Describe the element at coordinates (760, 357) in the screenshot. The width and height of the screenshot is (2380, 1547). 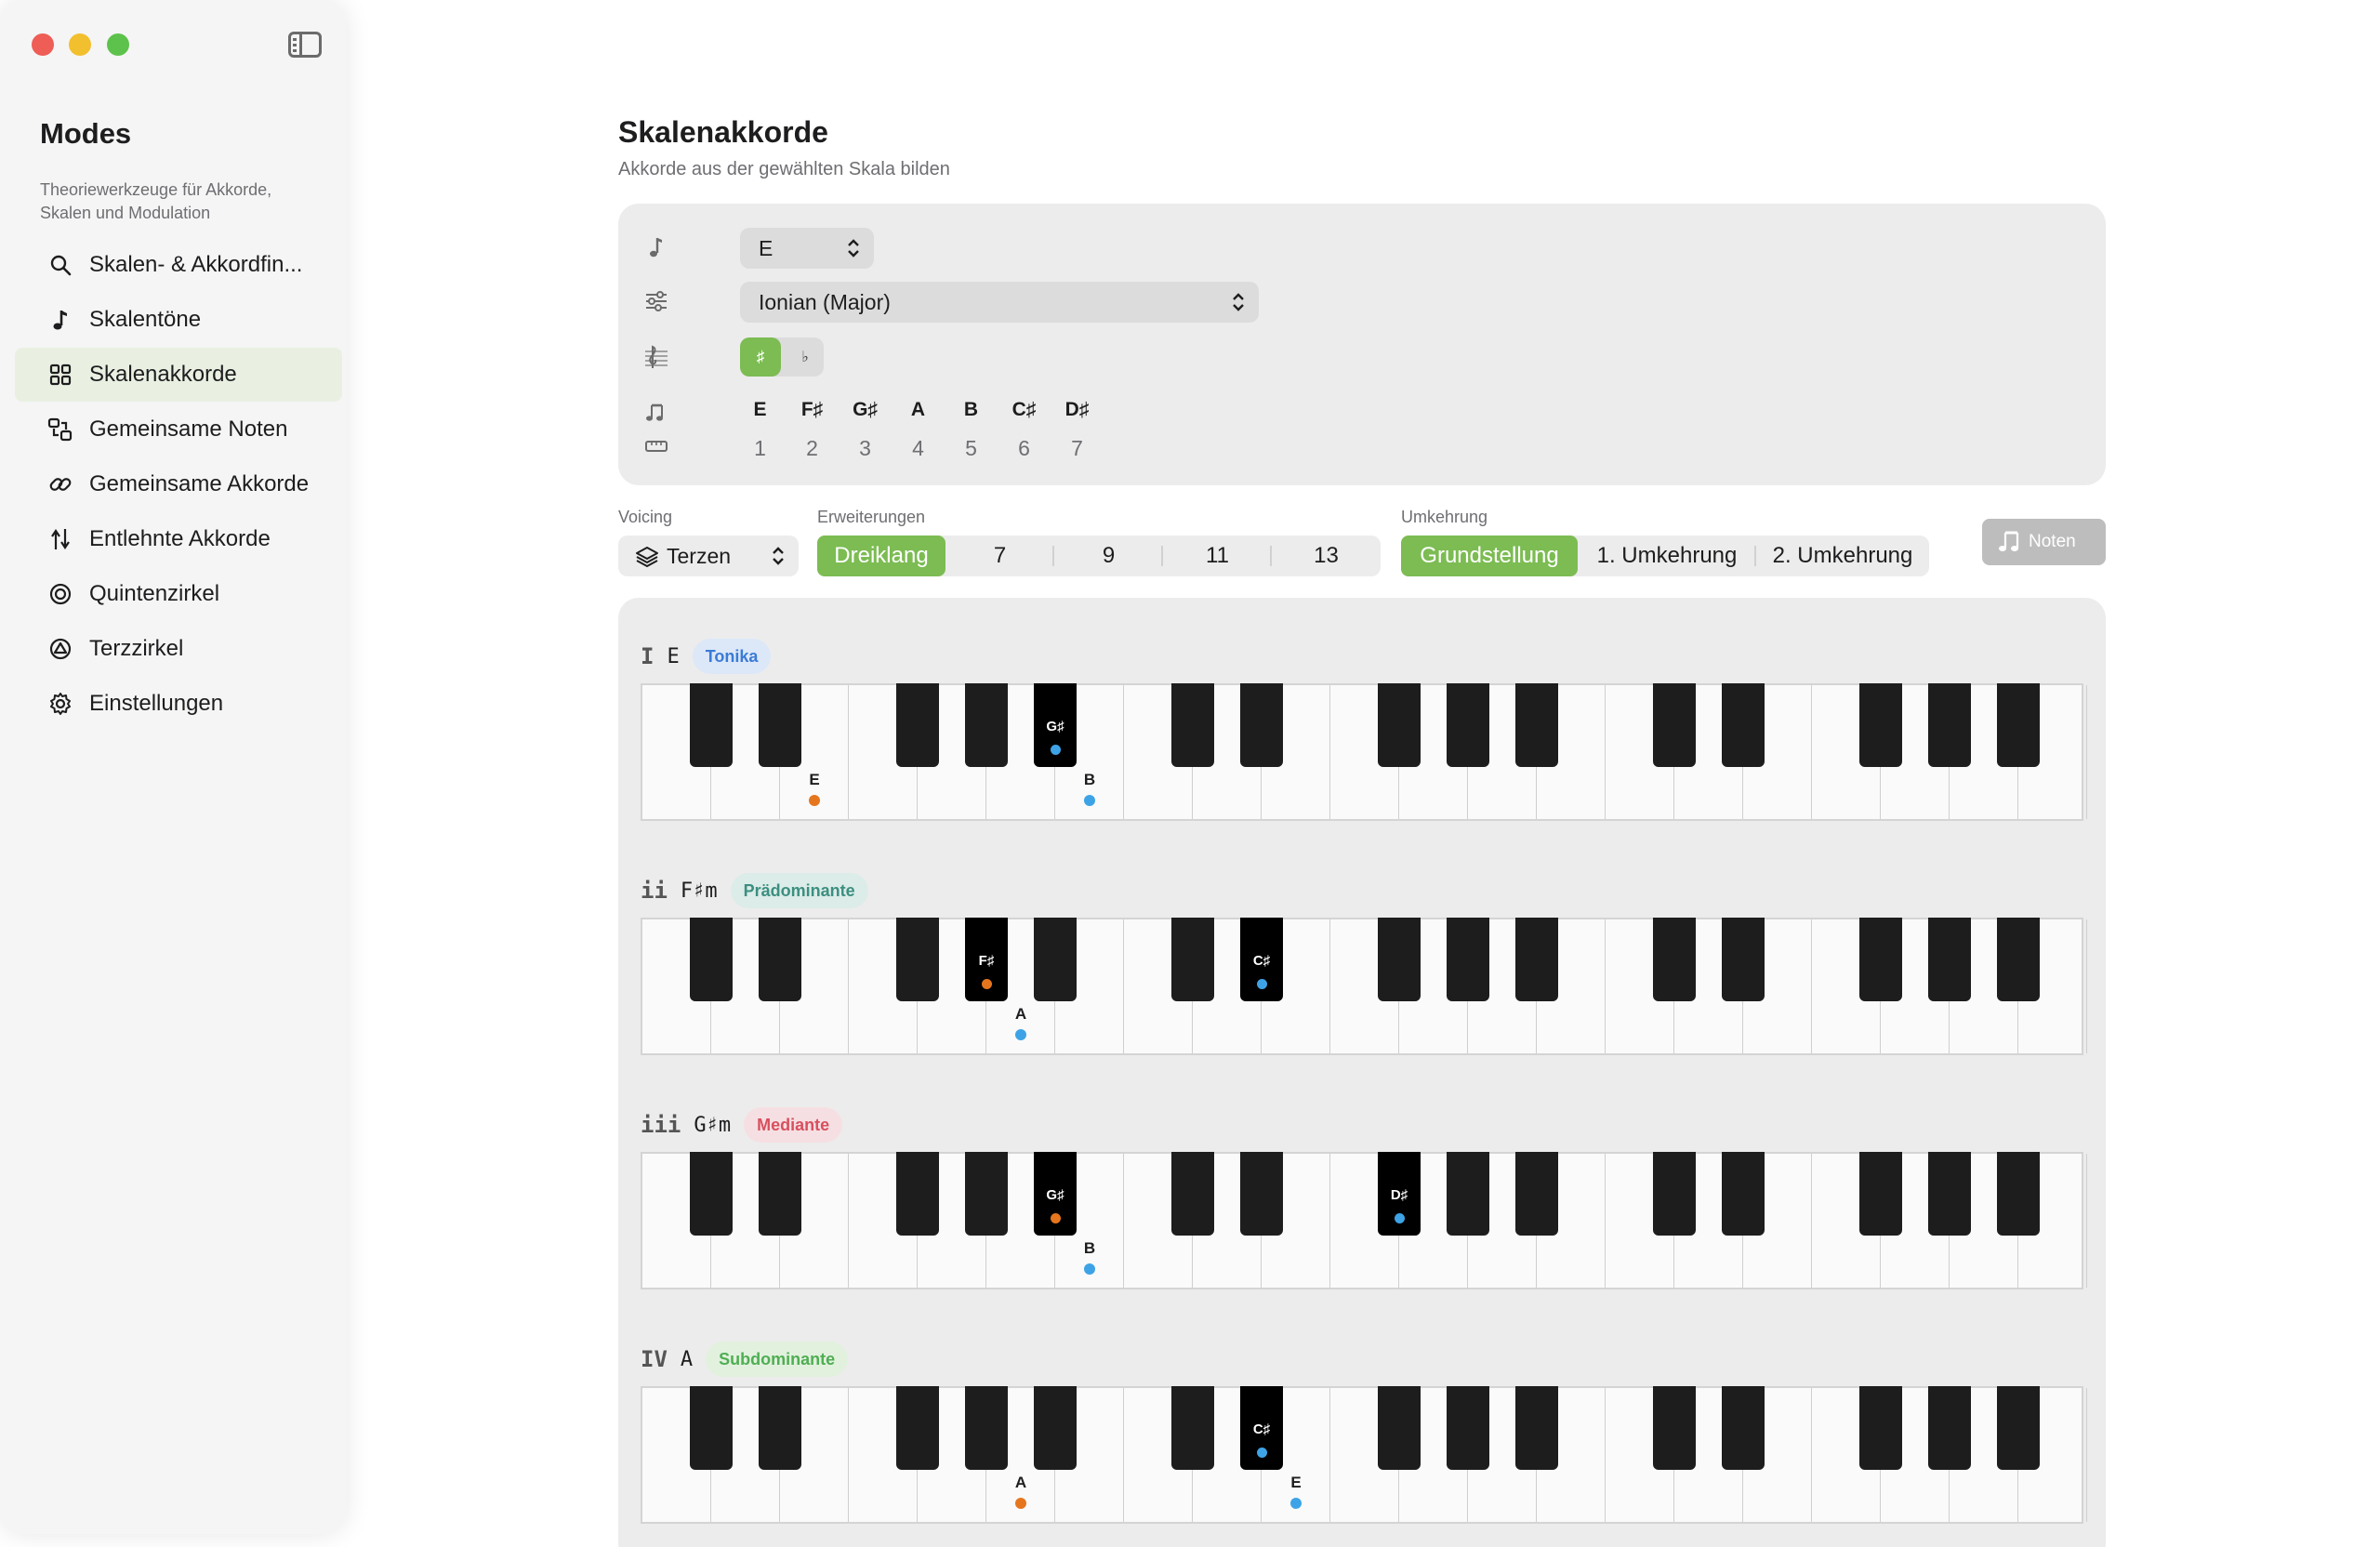
I see `sharp-button: ♯` at that location.